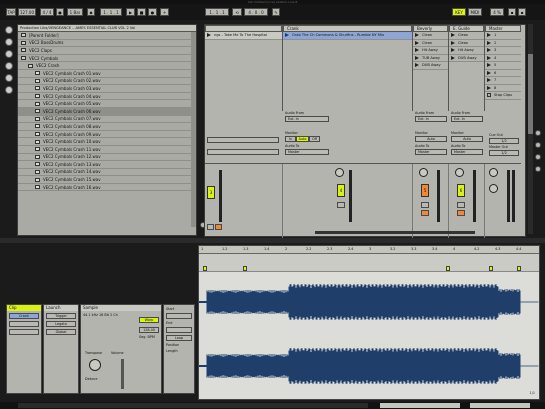 Image resolution: width=545 pixels, height=409 pixels. What do you see at coordinates (538, 145) in the screenshot?
I see `sends-toggle` at bounding box center [538, 145].